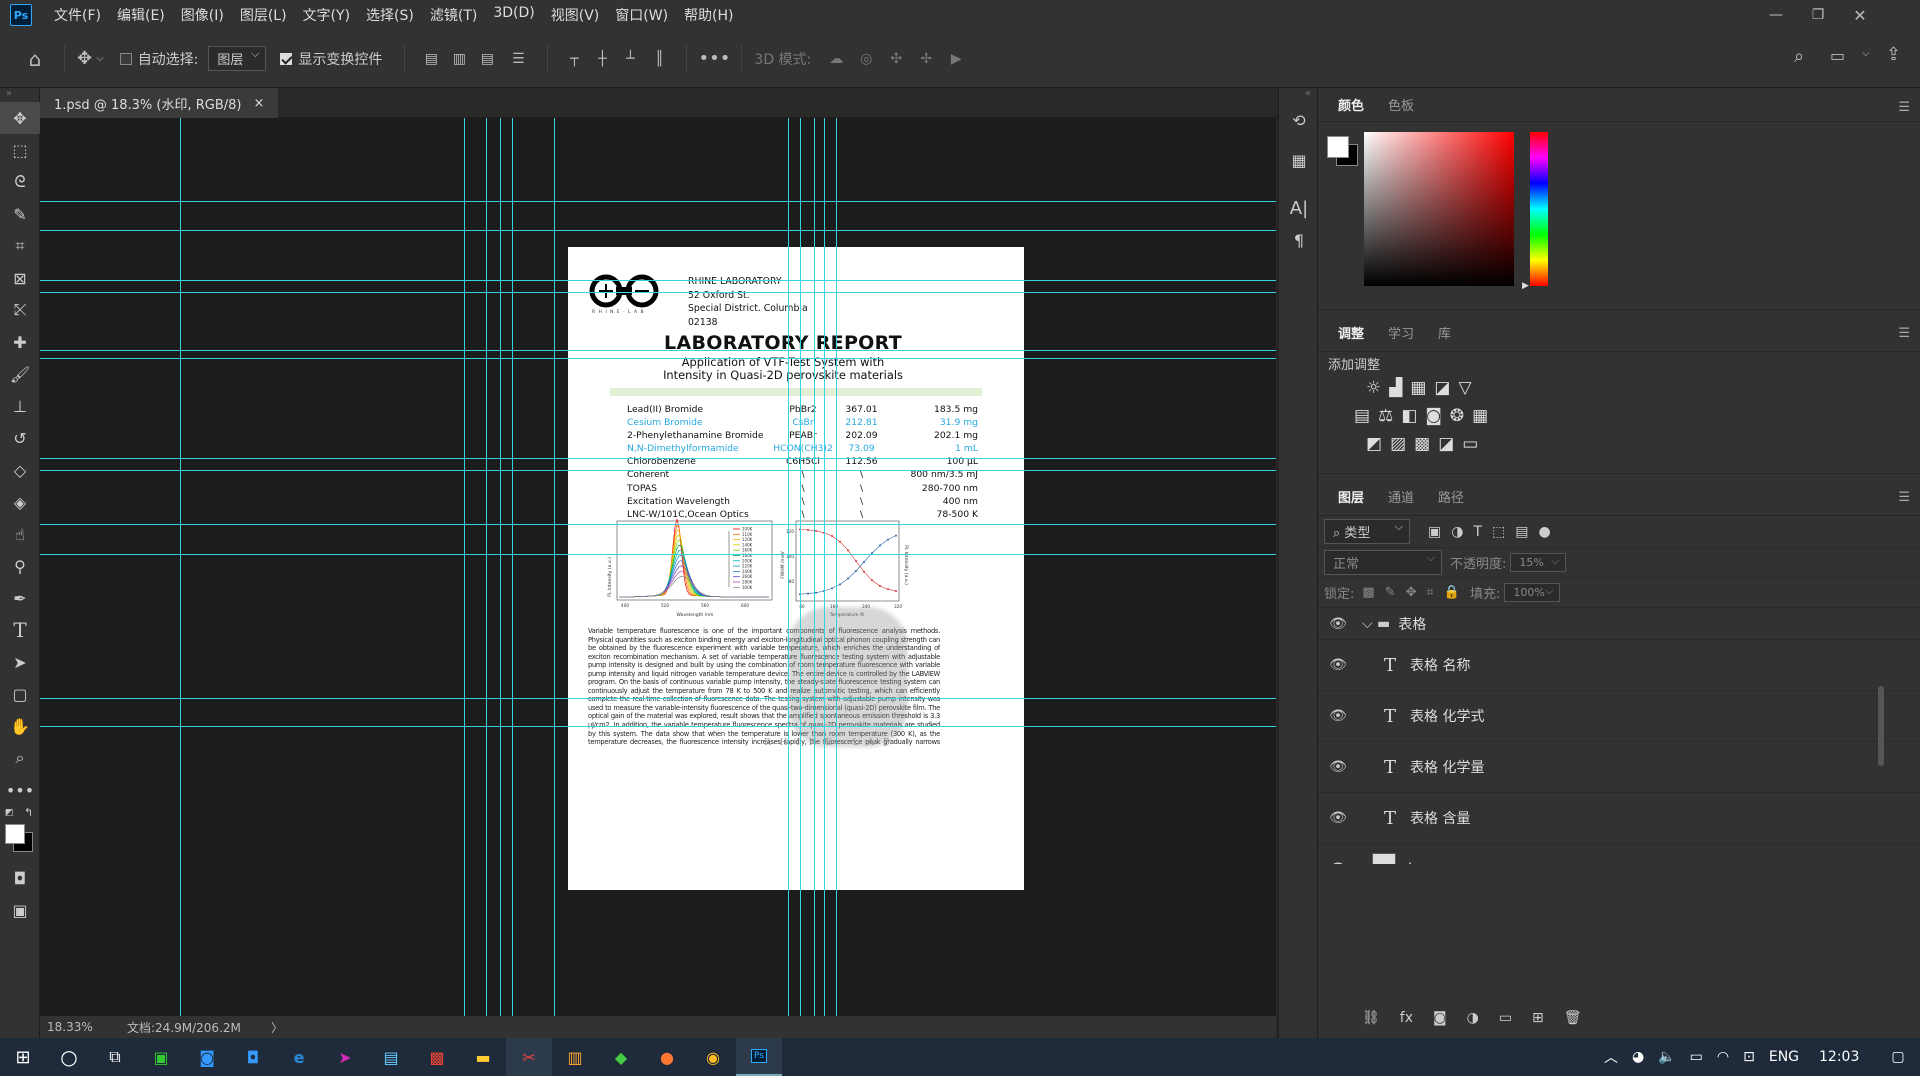 The image size is (1920, 1076). I want to click on exposure-icon: ◪, so click(1442, 388).